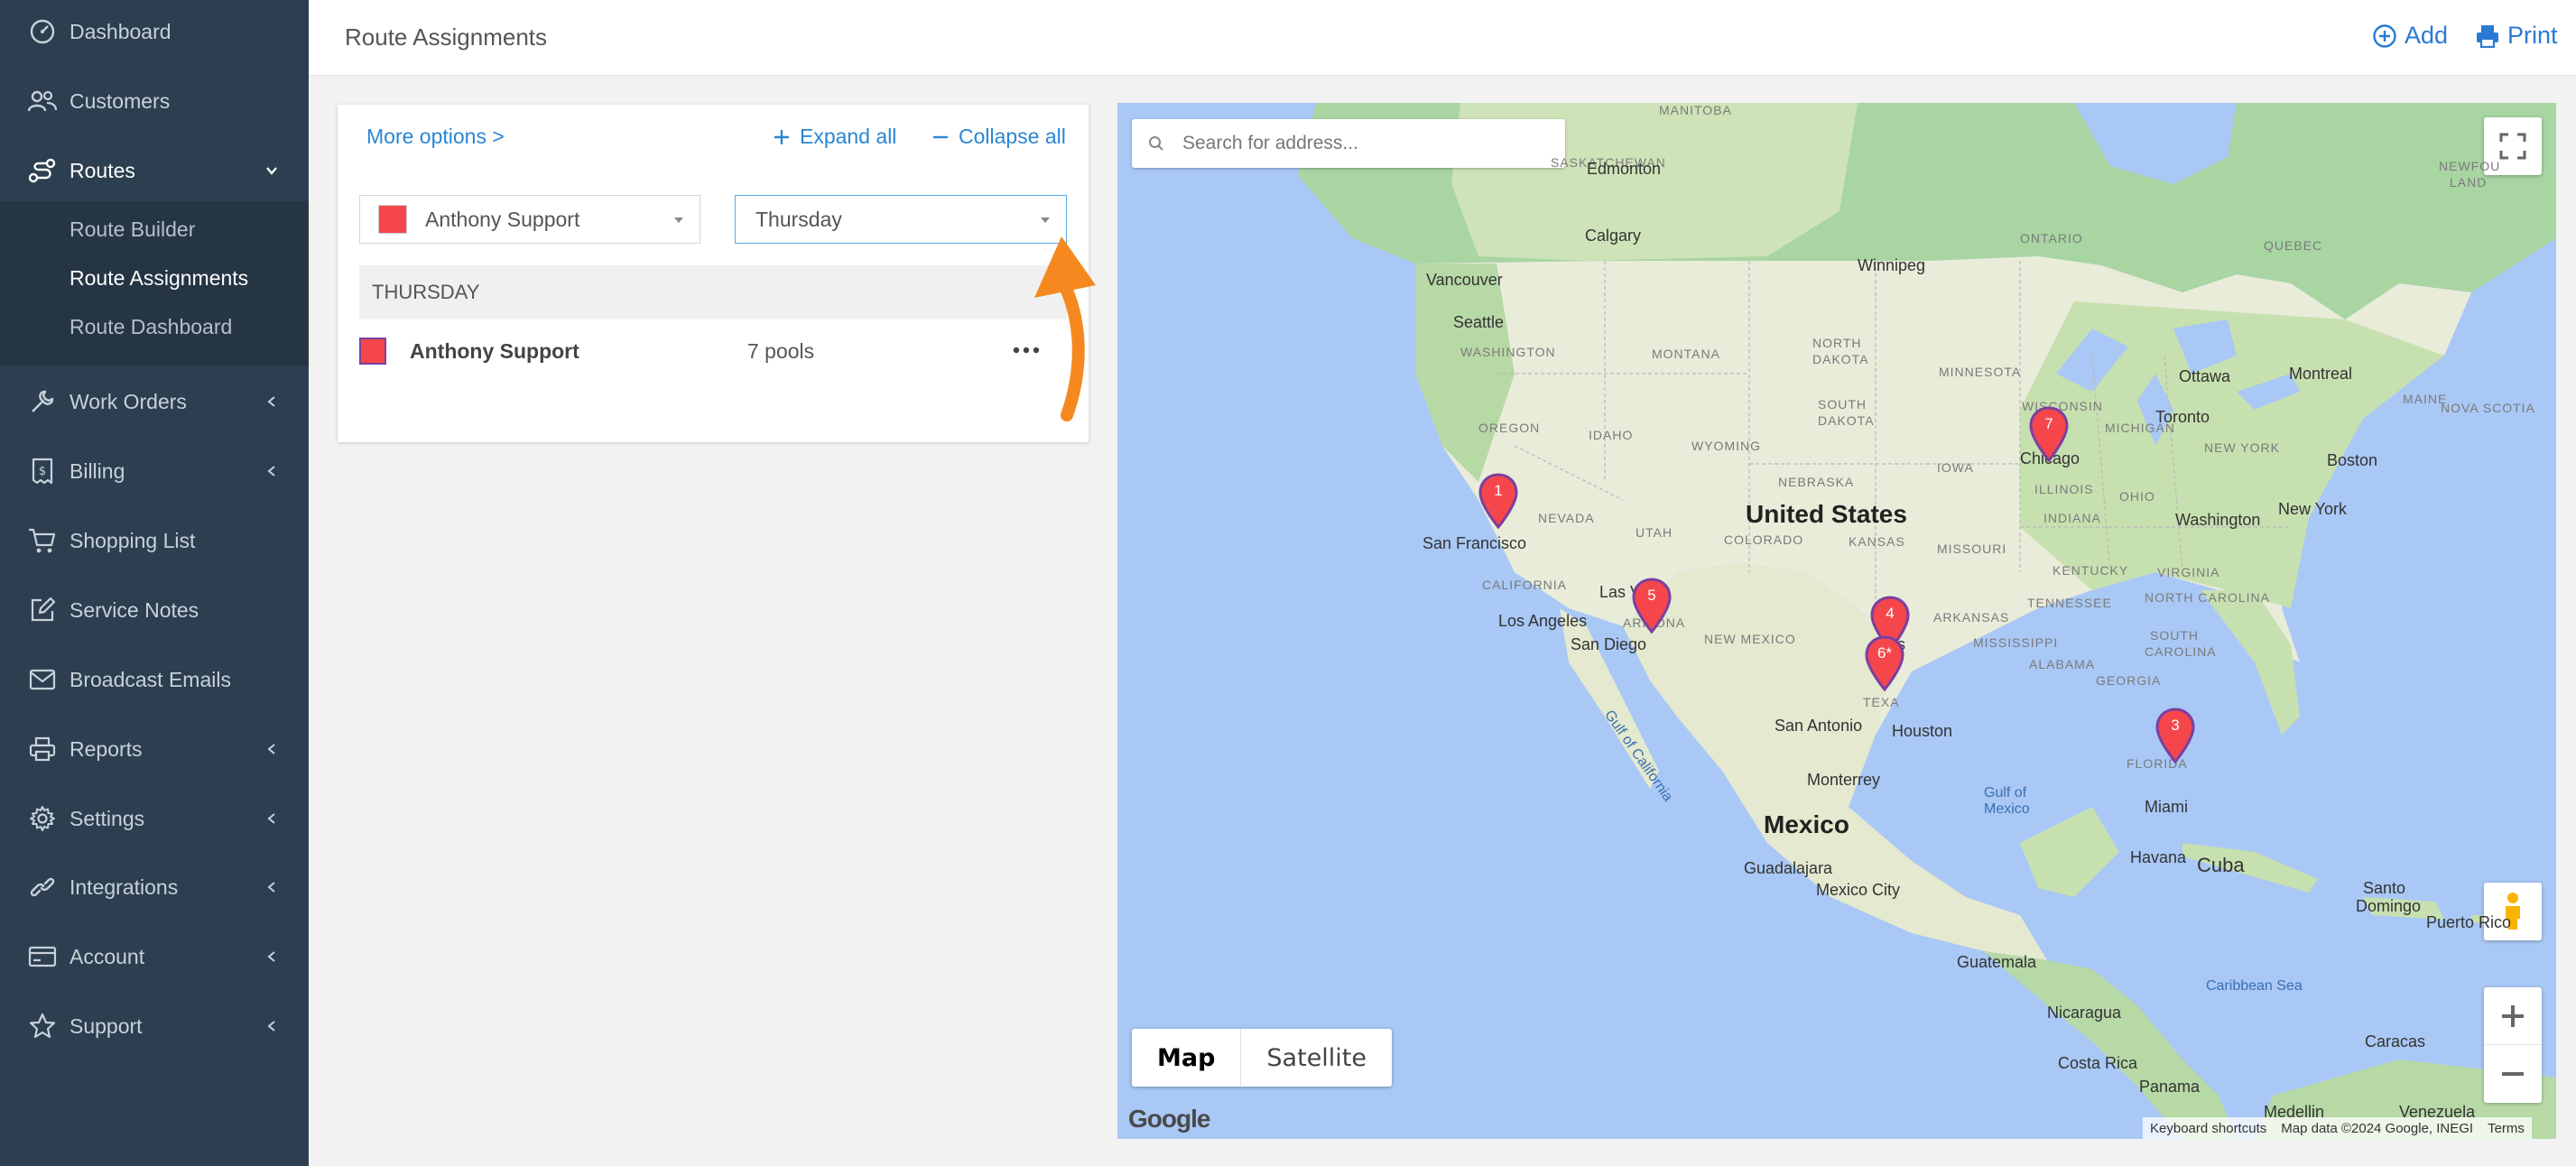  What do you see at coordinates (43, 679) in the screenshot?
I see `mail-icon` at bounding box center [43, 679].